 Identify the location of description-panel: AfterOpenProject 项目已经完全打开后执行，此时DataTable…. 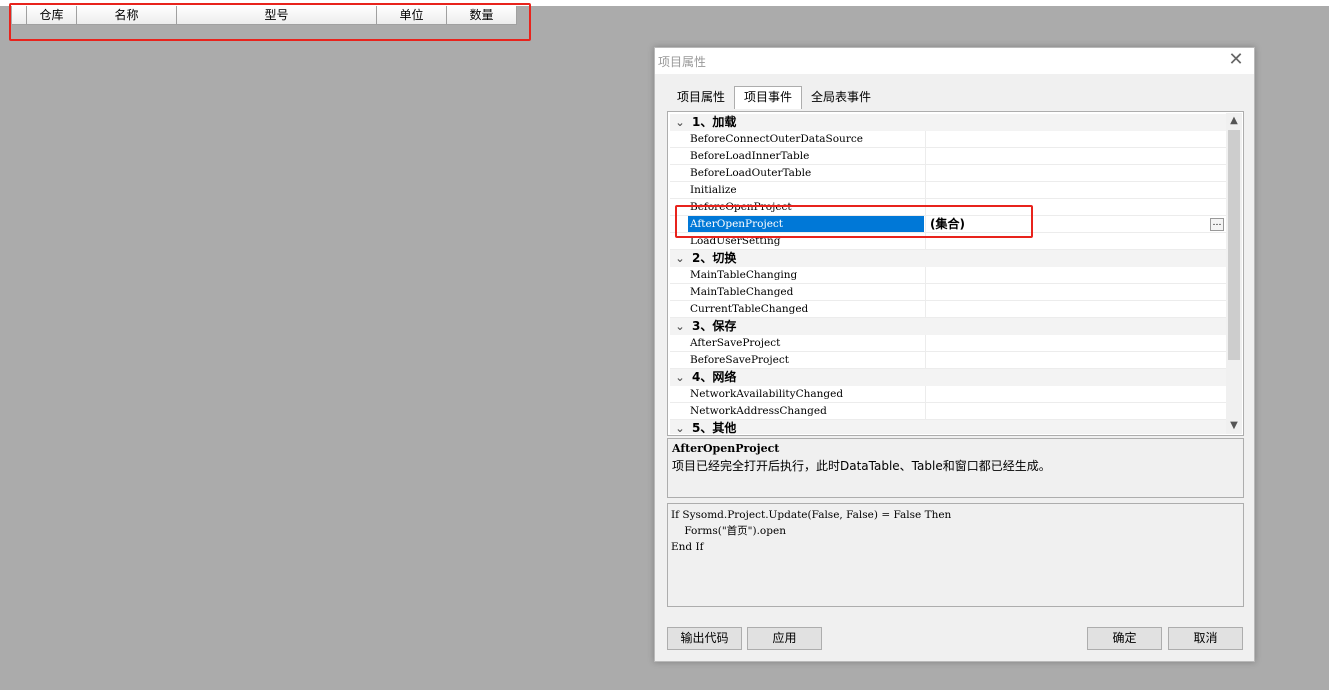
(955, 468).